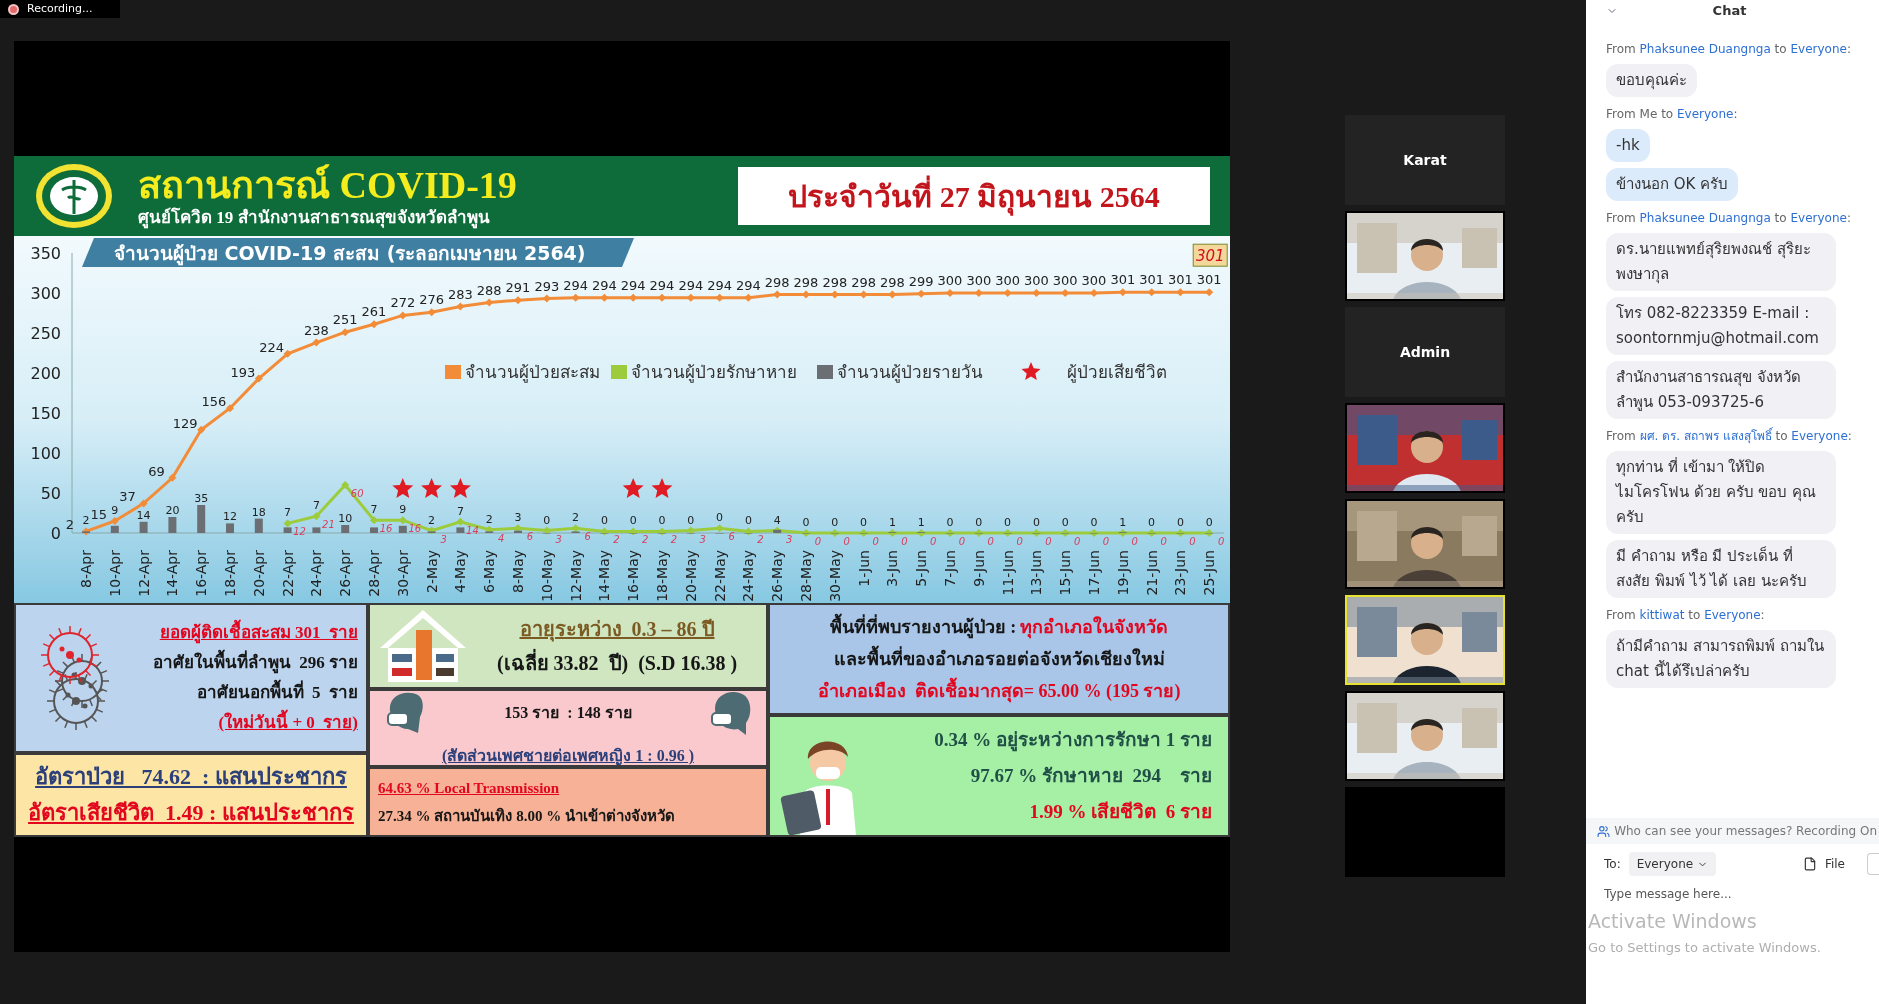 The image size is (1879, 1004). What do you see at coordinates (1672, 864) in the screenshot?
I see `recipient-dropdown: Everyone` at bounding box center [1672, 864].